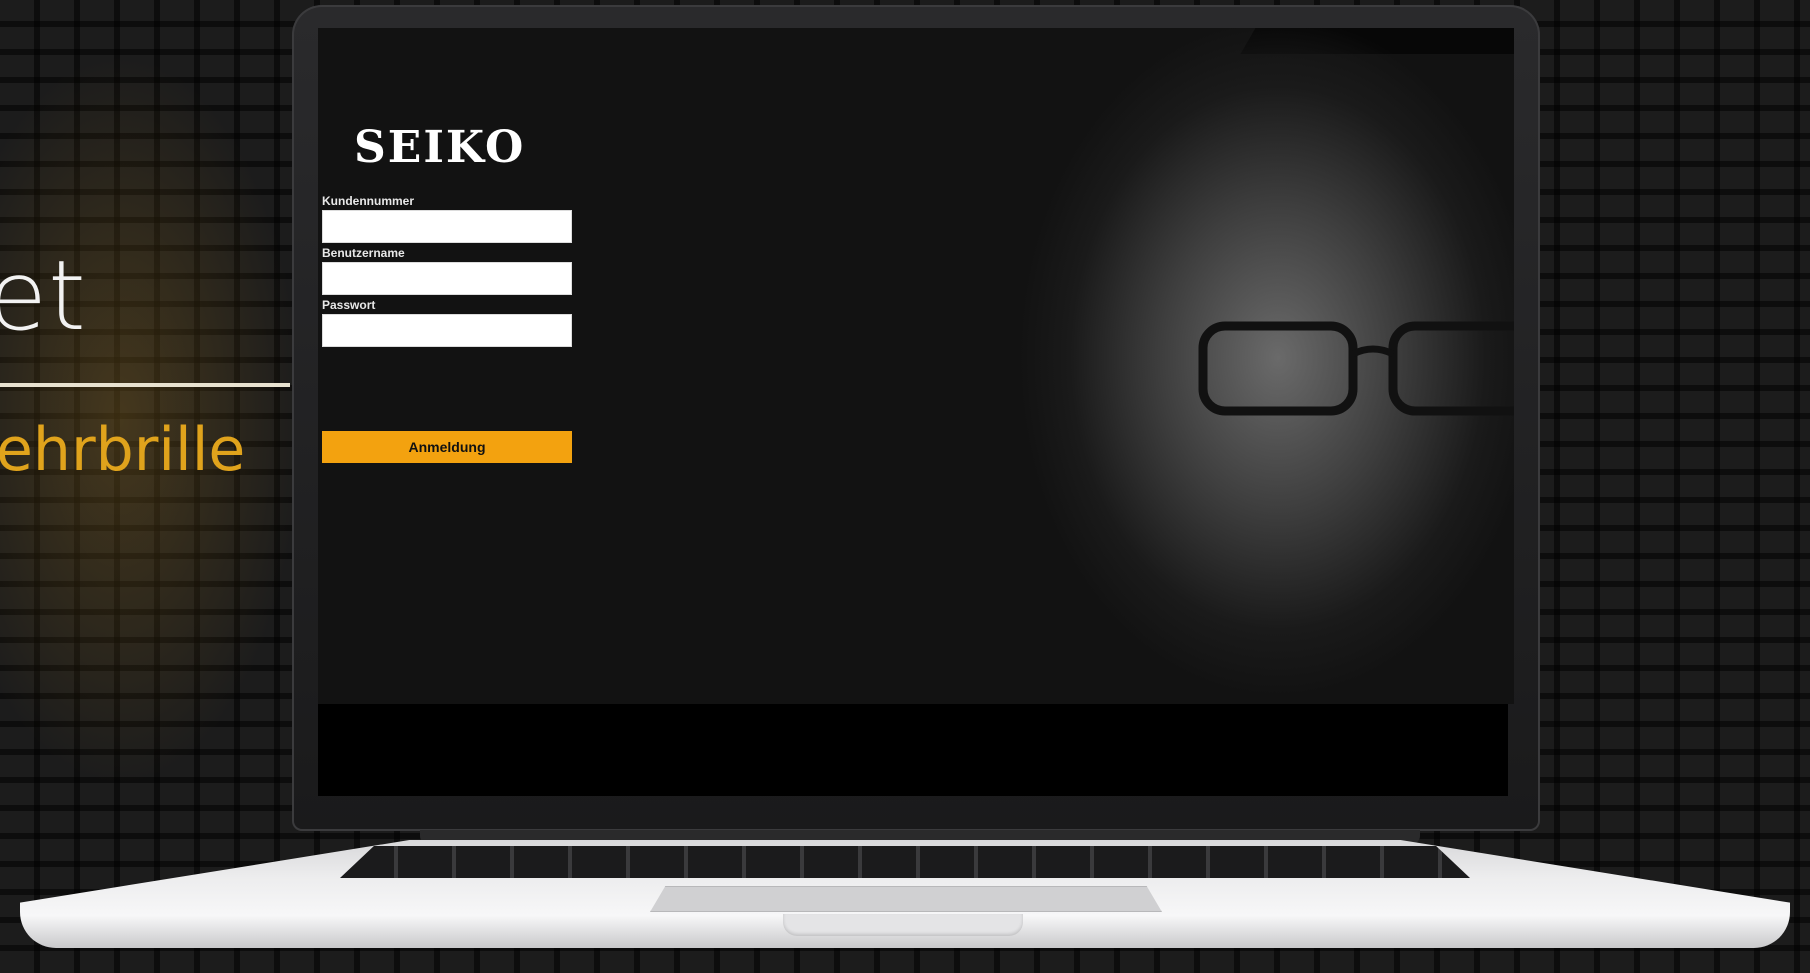 Image resolution: width=1810 pixels, height=973 pixels. What do you see at coordinates (123, 450) in the screenshot?
I see `background-subtitle: ehrbrille` at bounding box center [123, 450].